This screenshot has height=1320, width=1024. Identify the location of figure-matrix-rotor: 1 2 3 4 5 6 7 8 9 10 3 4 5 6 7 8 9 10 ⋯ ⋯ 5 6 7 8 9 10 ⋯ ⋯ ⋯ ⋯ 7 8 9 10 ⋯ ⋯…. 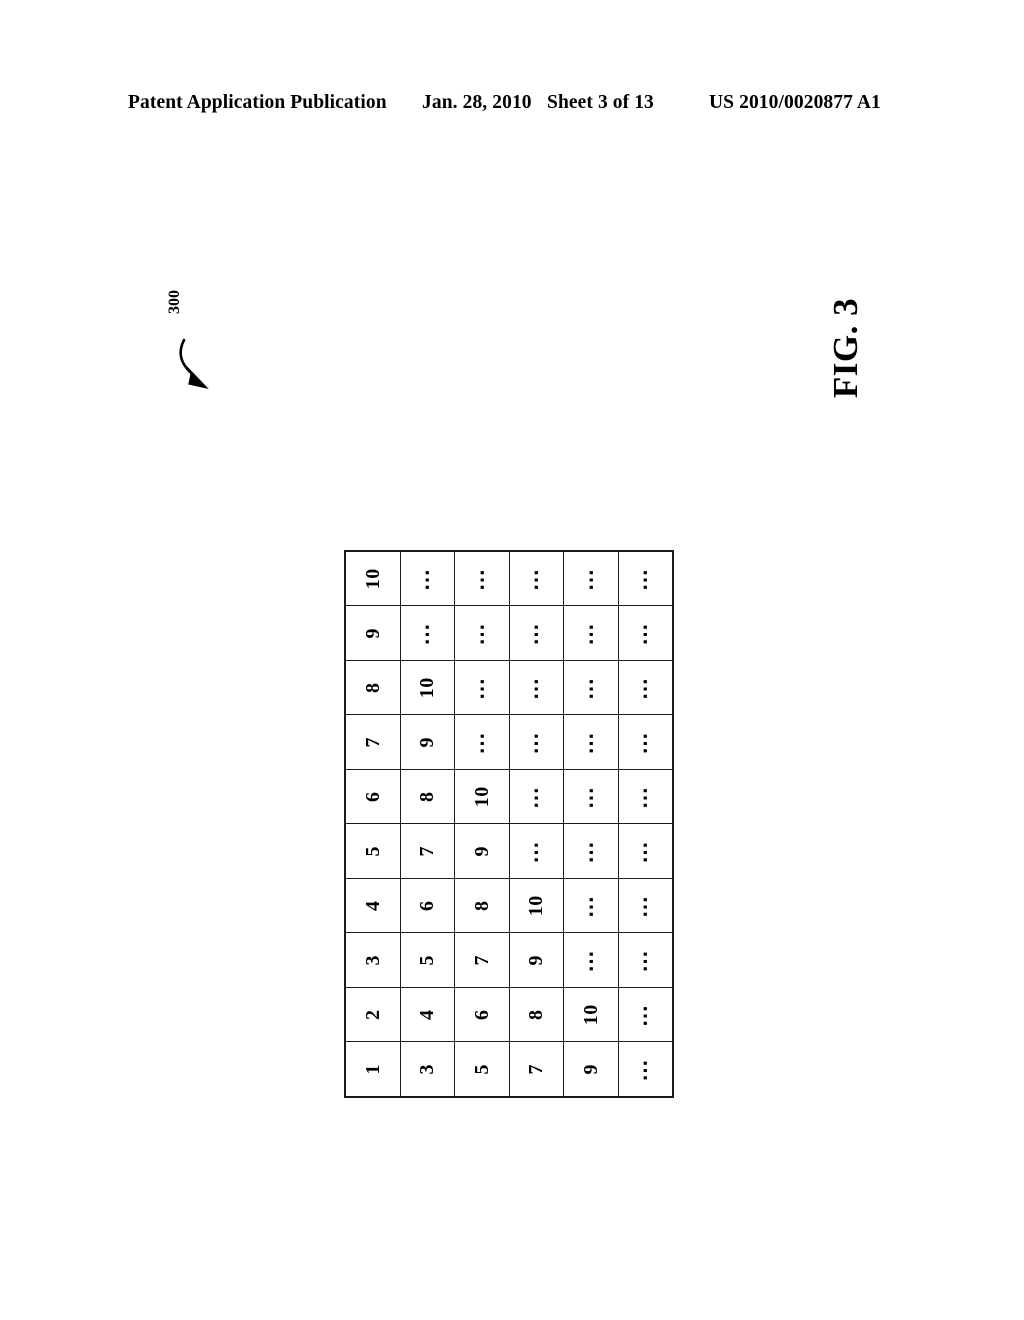
(509, 824).